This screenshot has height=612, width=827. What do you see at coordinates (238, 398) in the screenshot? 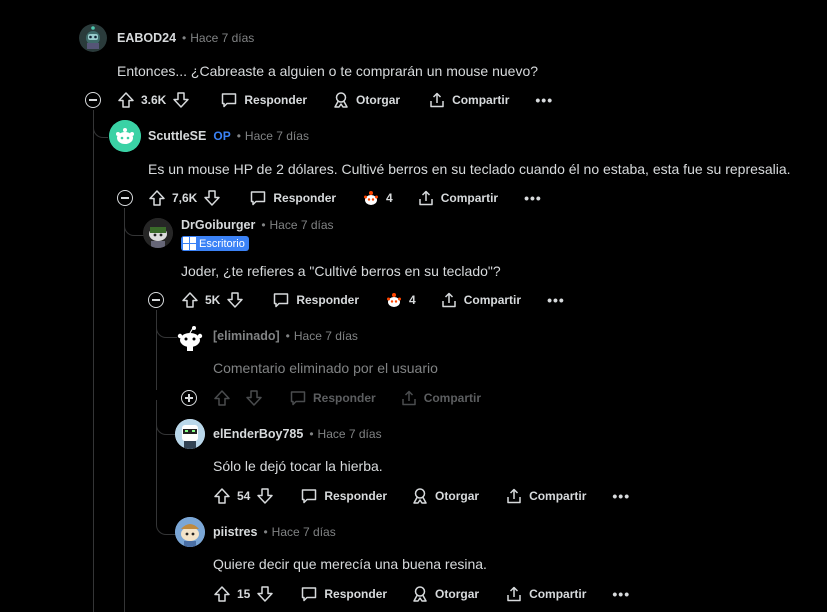
I see `vote-group` at bounding box center [238, 398].